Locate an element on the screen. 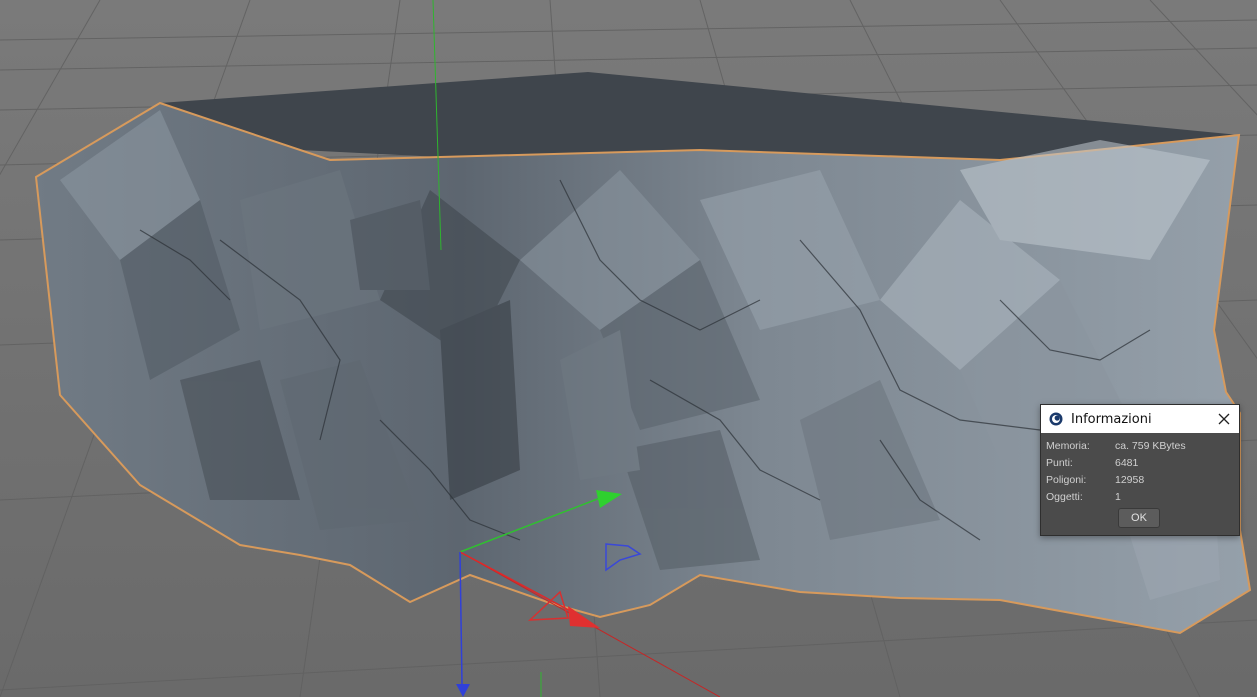 The height and width of the screenshot is (697, 1257). info-row-polygons: Poligoni: 12958 is located at coordinates (1142, 479).